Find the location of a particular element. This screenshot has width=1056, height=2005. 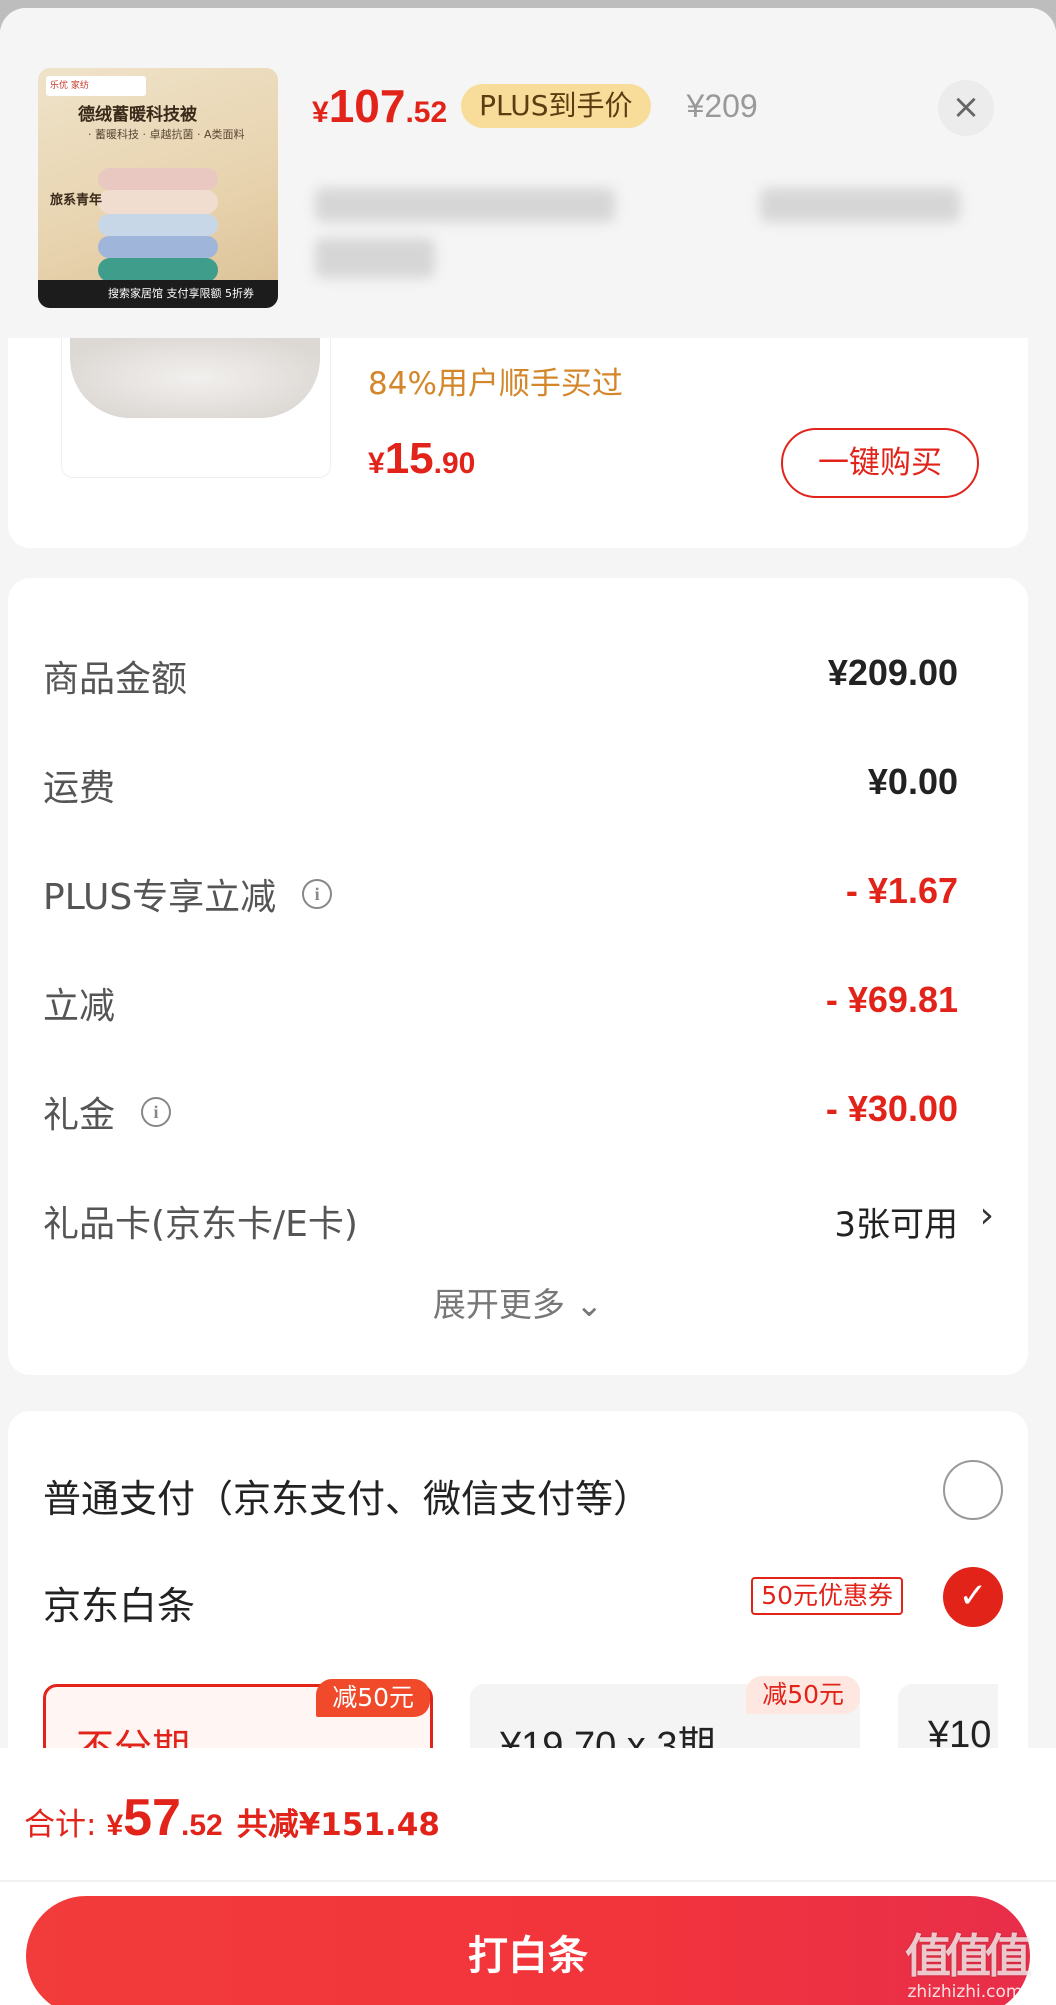

summary-label: 立减 is located at coordinates (79, 1003).